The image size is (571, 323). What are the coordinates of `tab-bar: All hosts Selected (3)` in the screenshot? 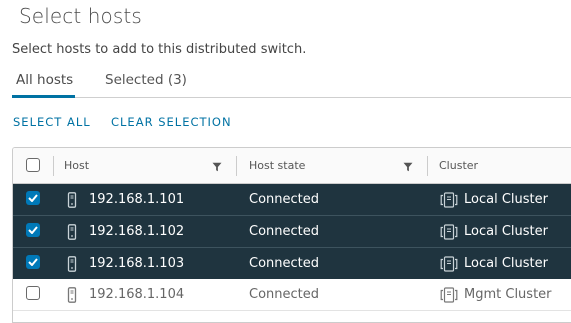 It's located at (291, 85).